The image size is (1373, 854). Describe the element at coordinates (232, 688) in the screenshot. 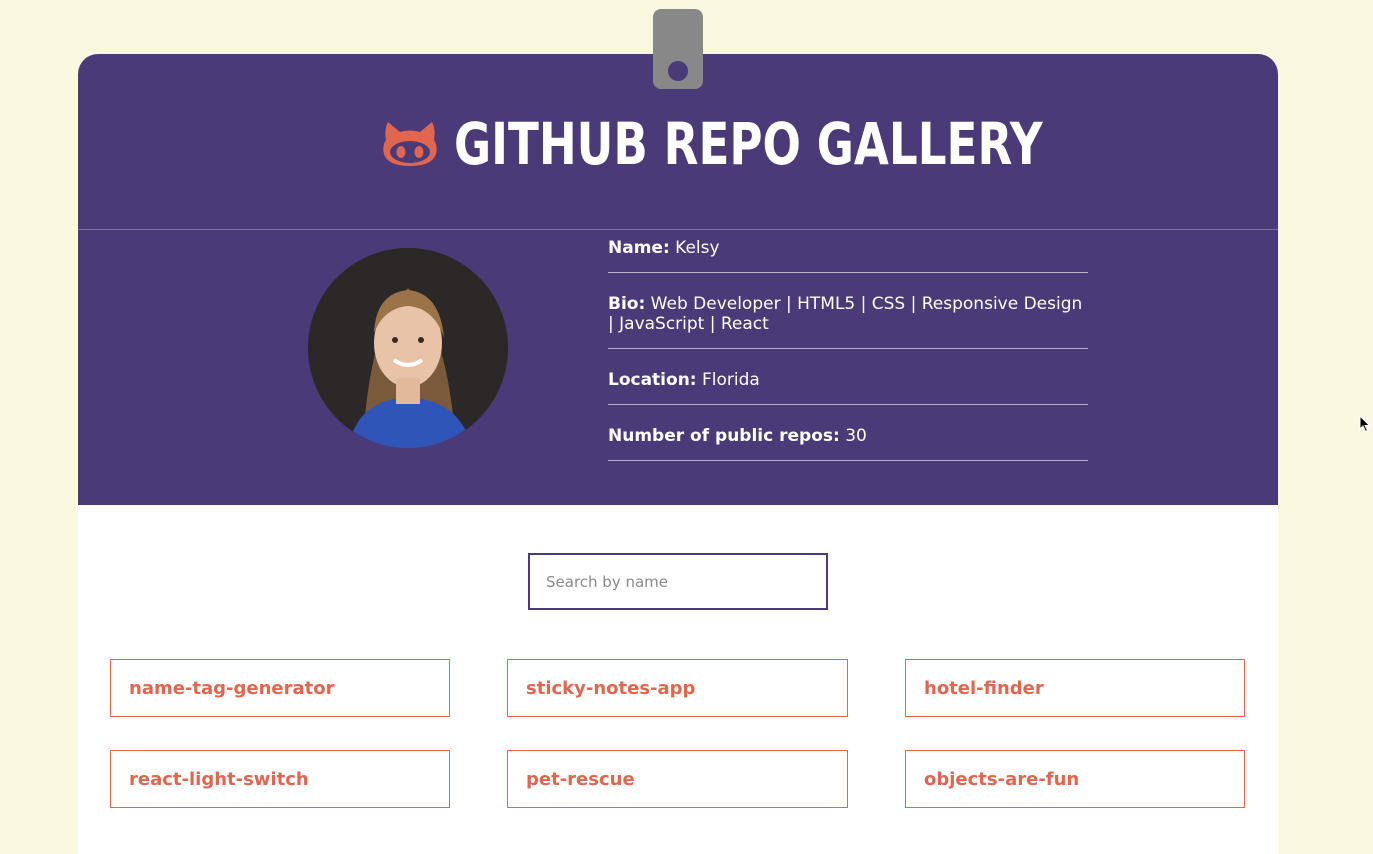

I see `repo-name: name-tag-generator` at that location.